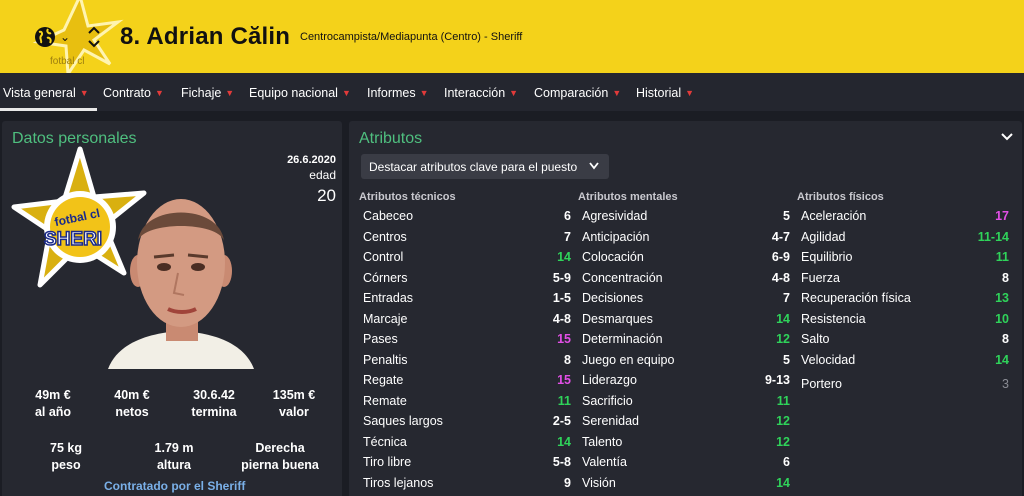  I want to click on attribute-row-goalkeeper: Portero 3, so click(905, 387).